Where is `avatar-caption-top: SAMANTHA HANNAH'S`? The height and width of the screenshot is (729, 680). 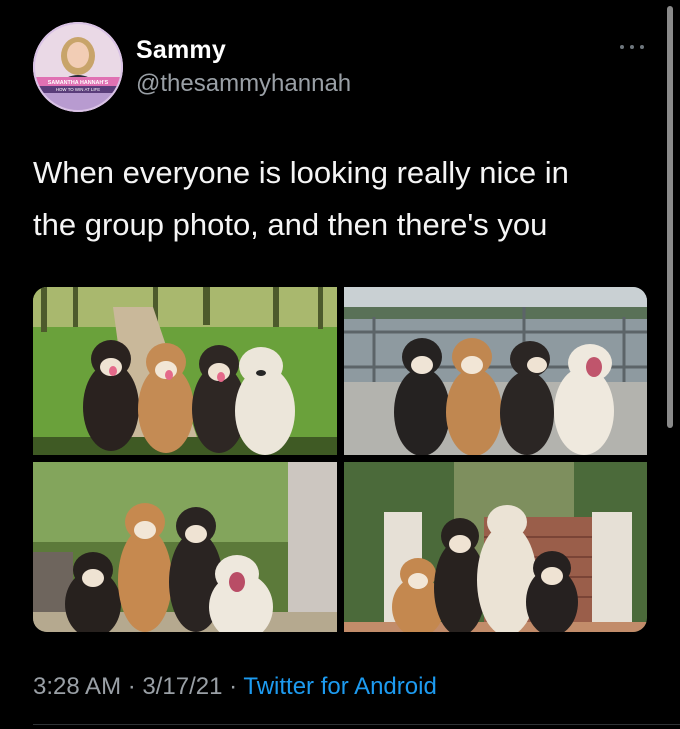 avatar-caption-top: SAMANTHA HANNAH'S is located at coordinates (78, 83).